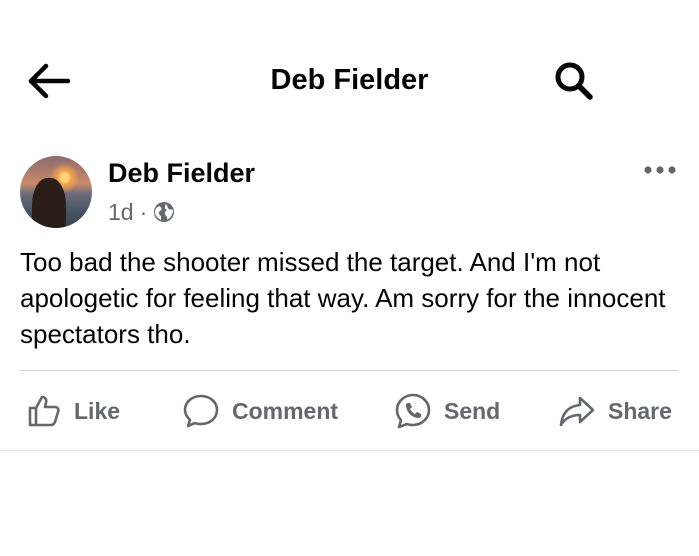  What do you see at coordinates (49, 203) in the screenshot?
I see `avatar-photo` at bounding box center [49, 203].